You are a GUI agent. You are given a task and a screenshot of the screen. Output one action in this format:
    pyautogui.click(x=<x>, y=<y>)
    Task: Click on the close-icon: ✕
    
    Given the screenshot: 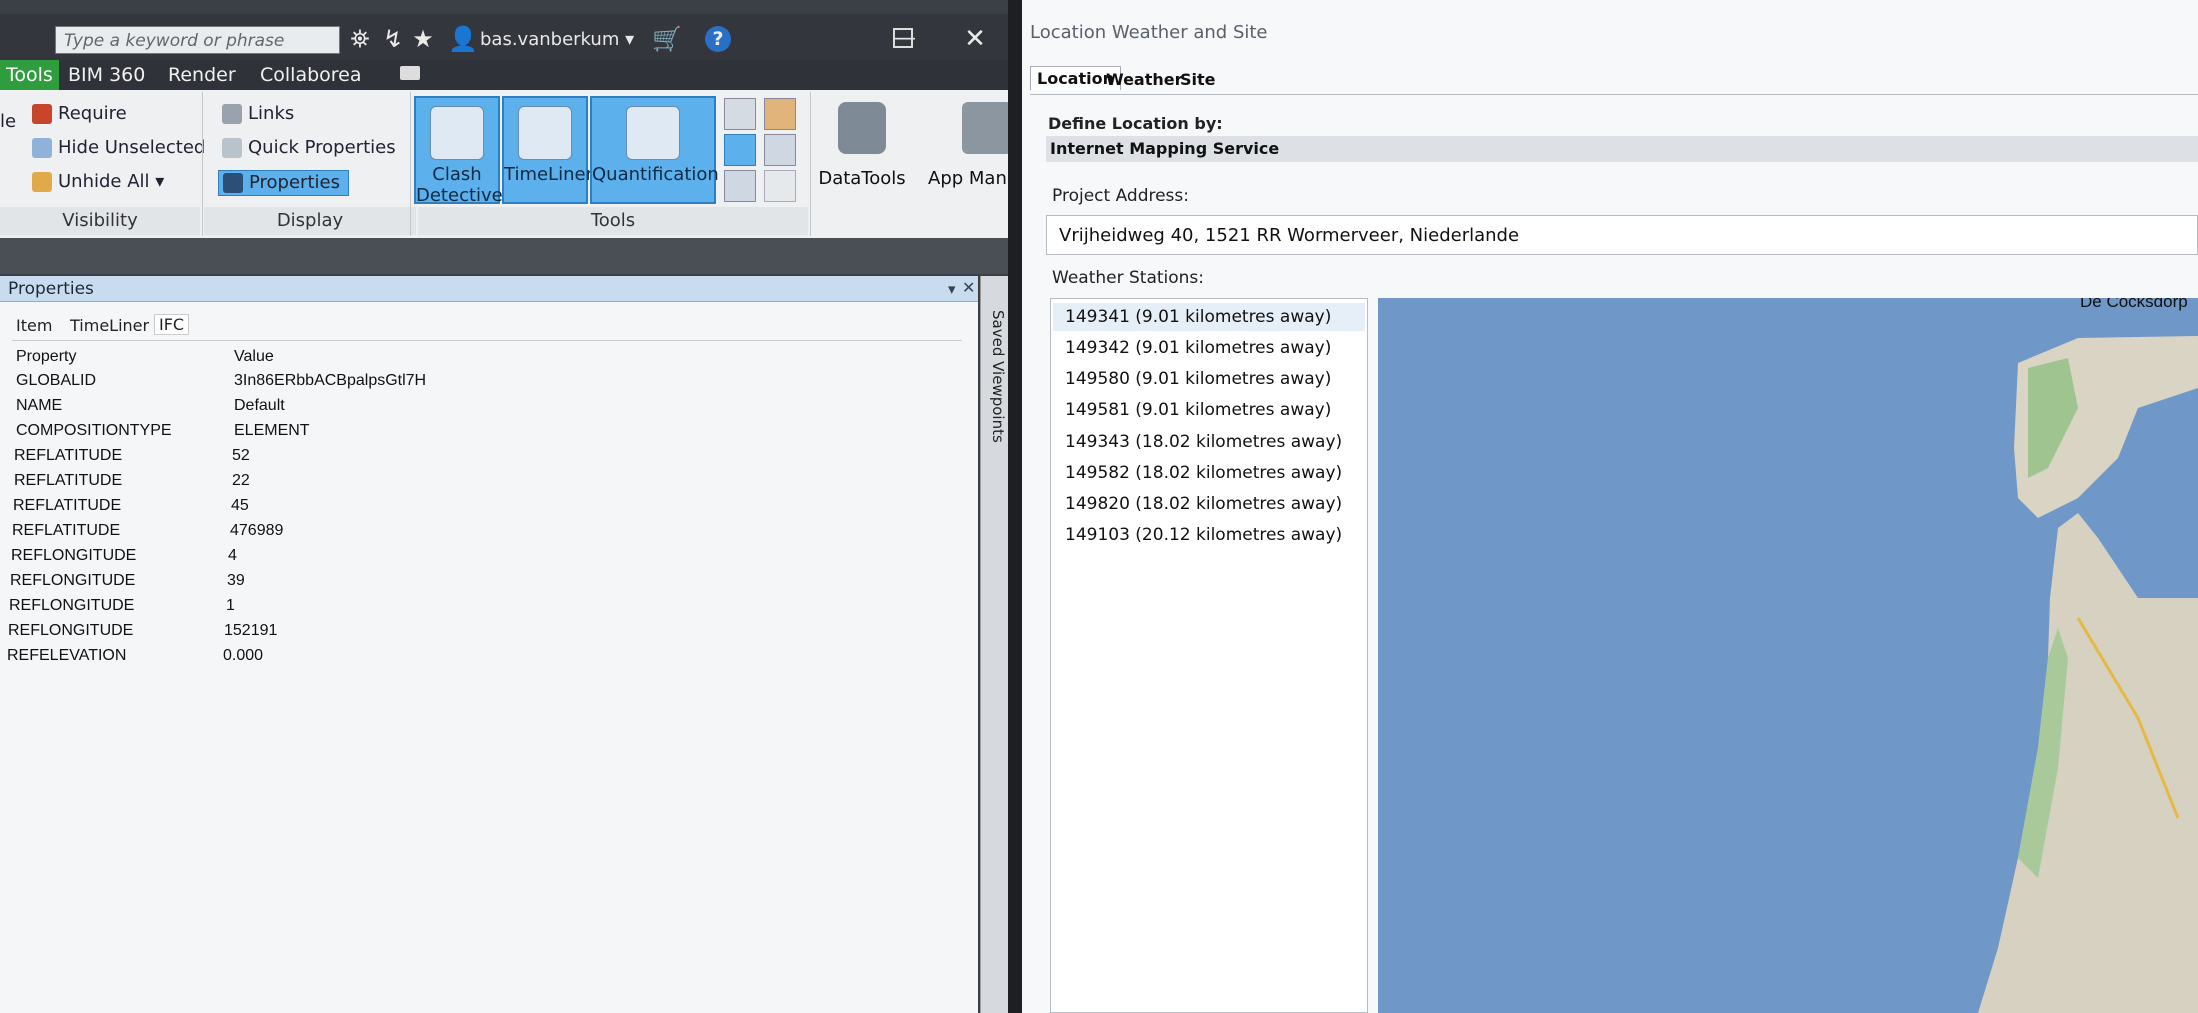 What is the action you would take?
    pyautogui.click(x=968, y=287)
    